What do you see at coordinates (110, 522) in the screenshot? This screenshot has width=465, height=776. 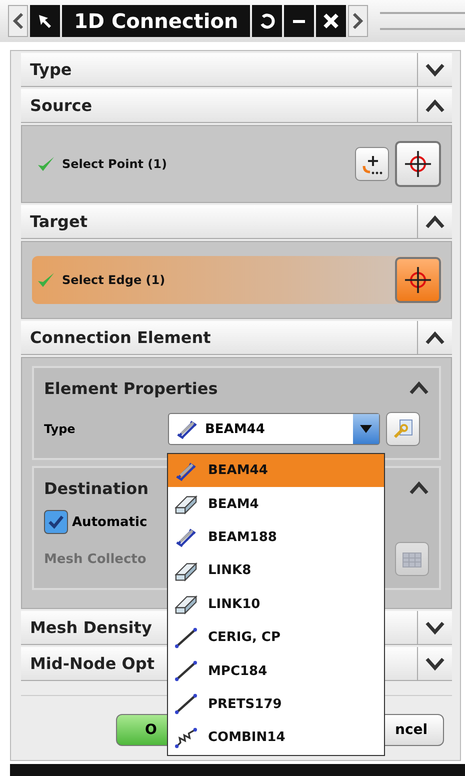 I see `checkbox-label: Automatic` at bounding box center [110, 522].